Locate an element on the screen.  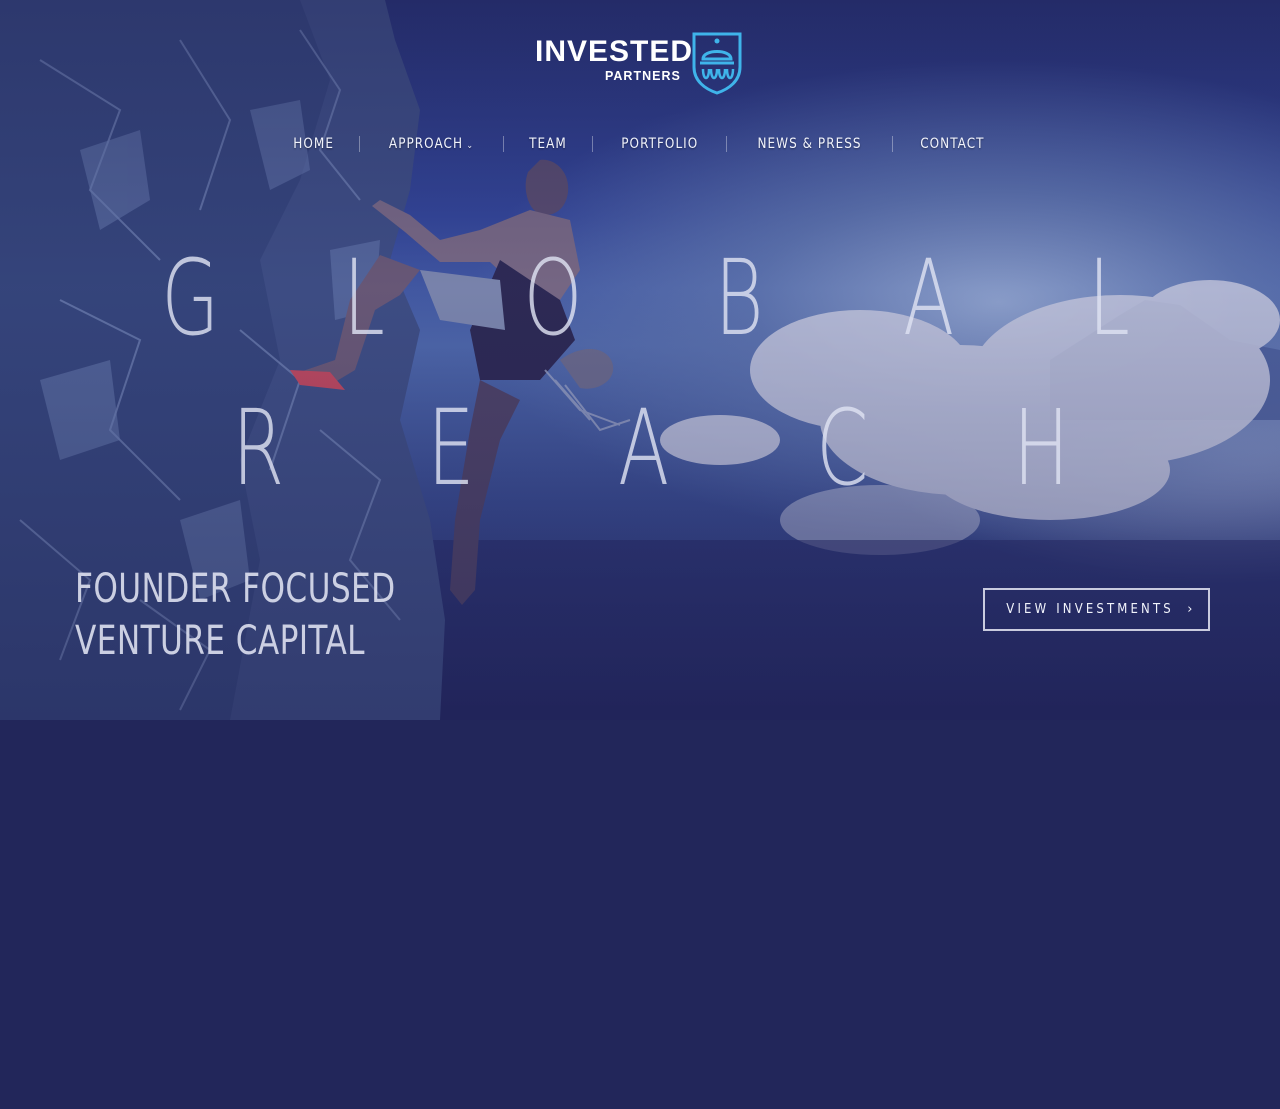
hero-letter: H is located at coordinates (1041, 448).